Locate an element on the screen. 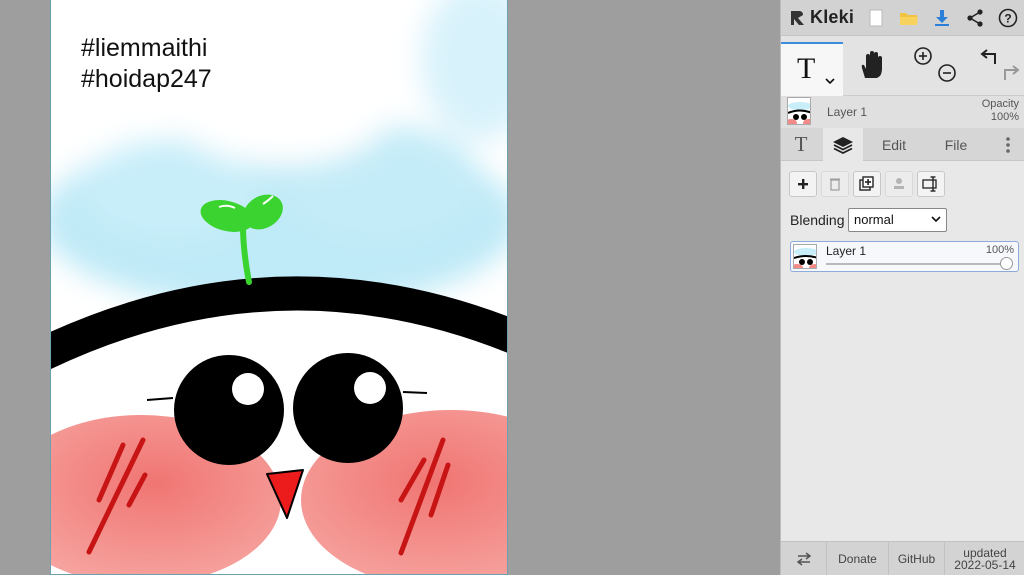  updated-info: updated 2022-05-14 is located at coordinates (984, 558).